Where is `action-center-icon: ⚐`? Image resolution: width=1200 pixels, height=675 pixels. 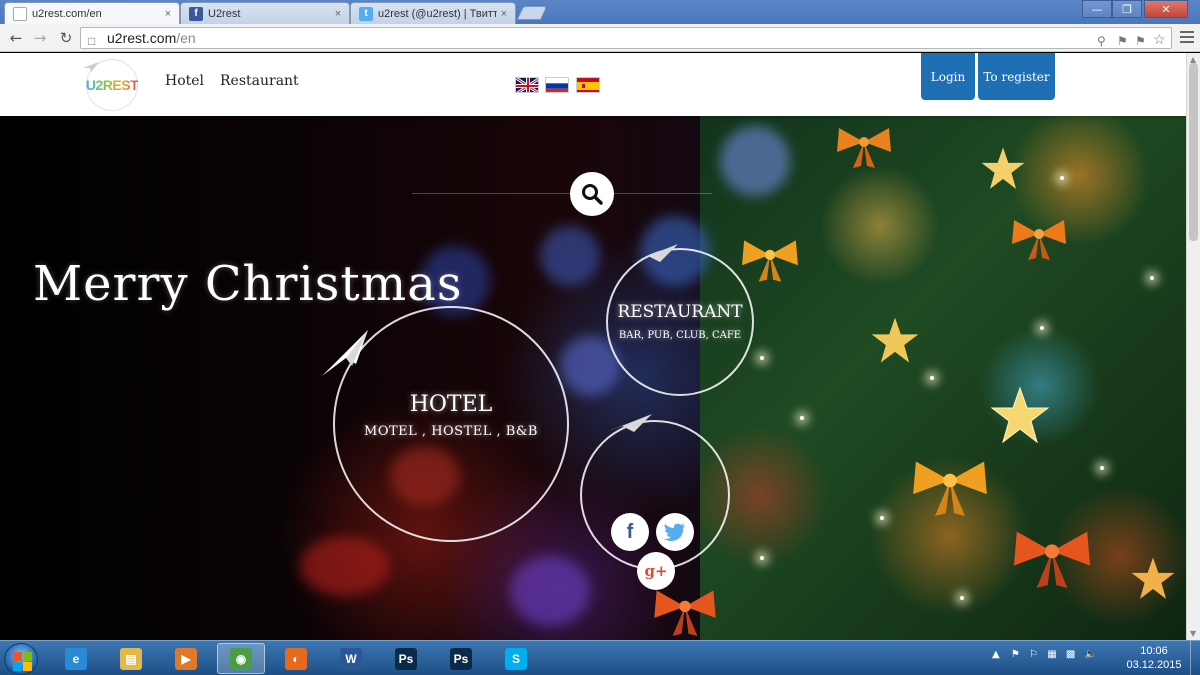
action-center-icon: ⚐ is located at coordinates (1033, 654).